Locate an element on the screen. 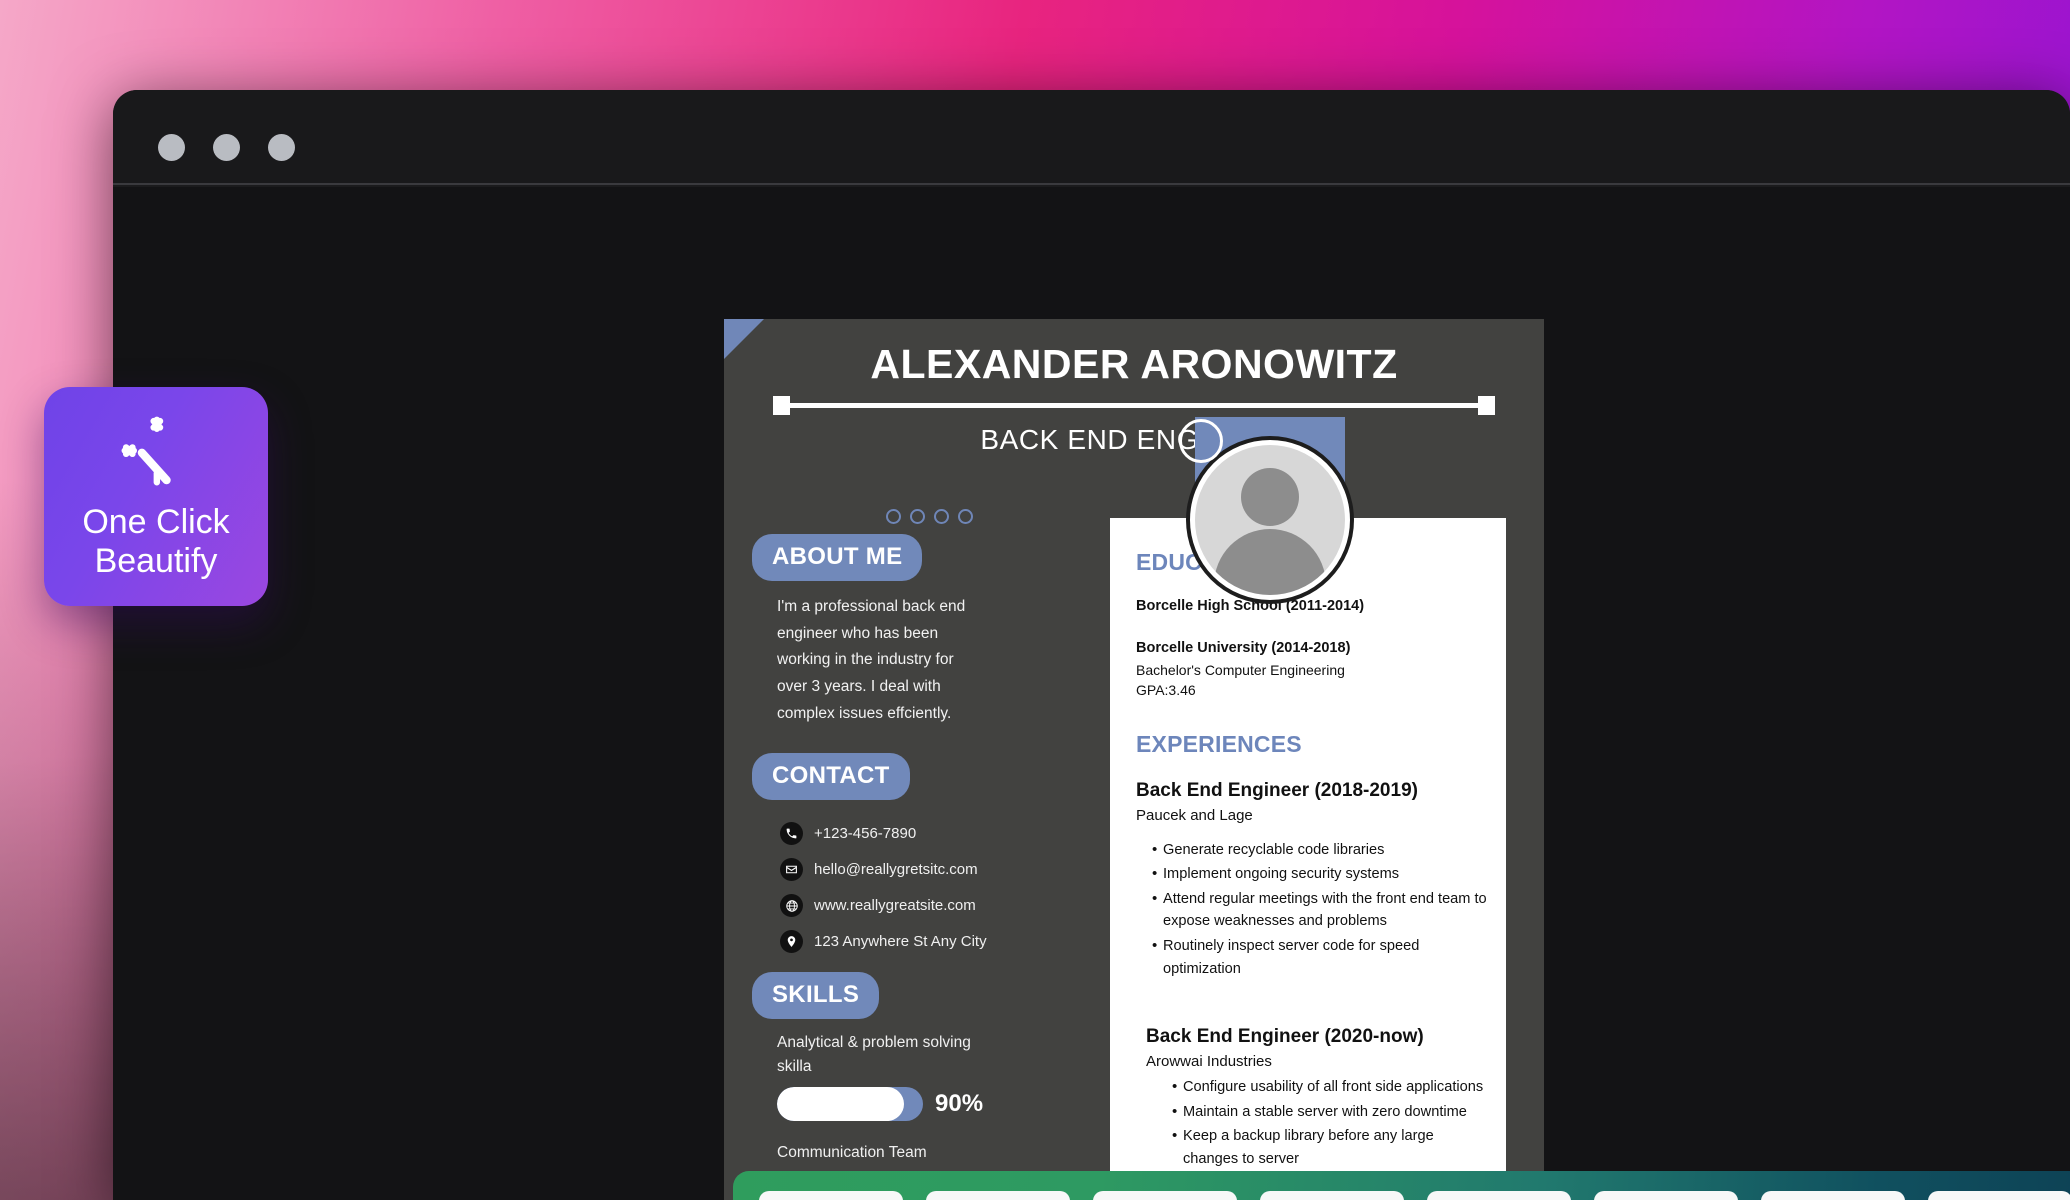 This screenshot has height=1200, width=2070. skill-label-1: Analytical & problem solving skilla is located at coordinates (874, 1054).